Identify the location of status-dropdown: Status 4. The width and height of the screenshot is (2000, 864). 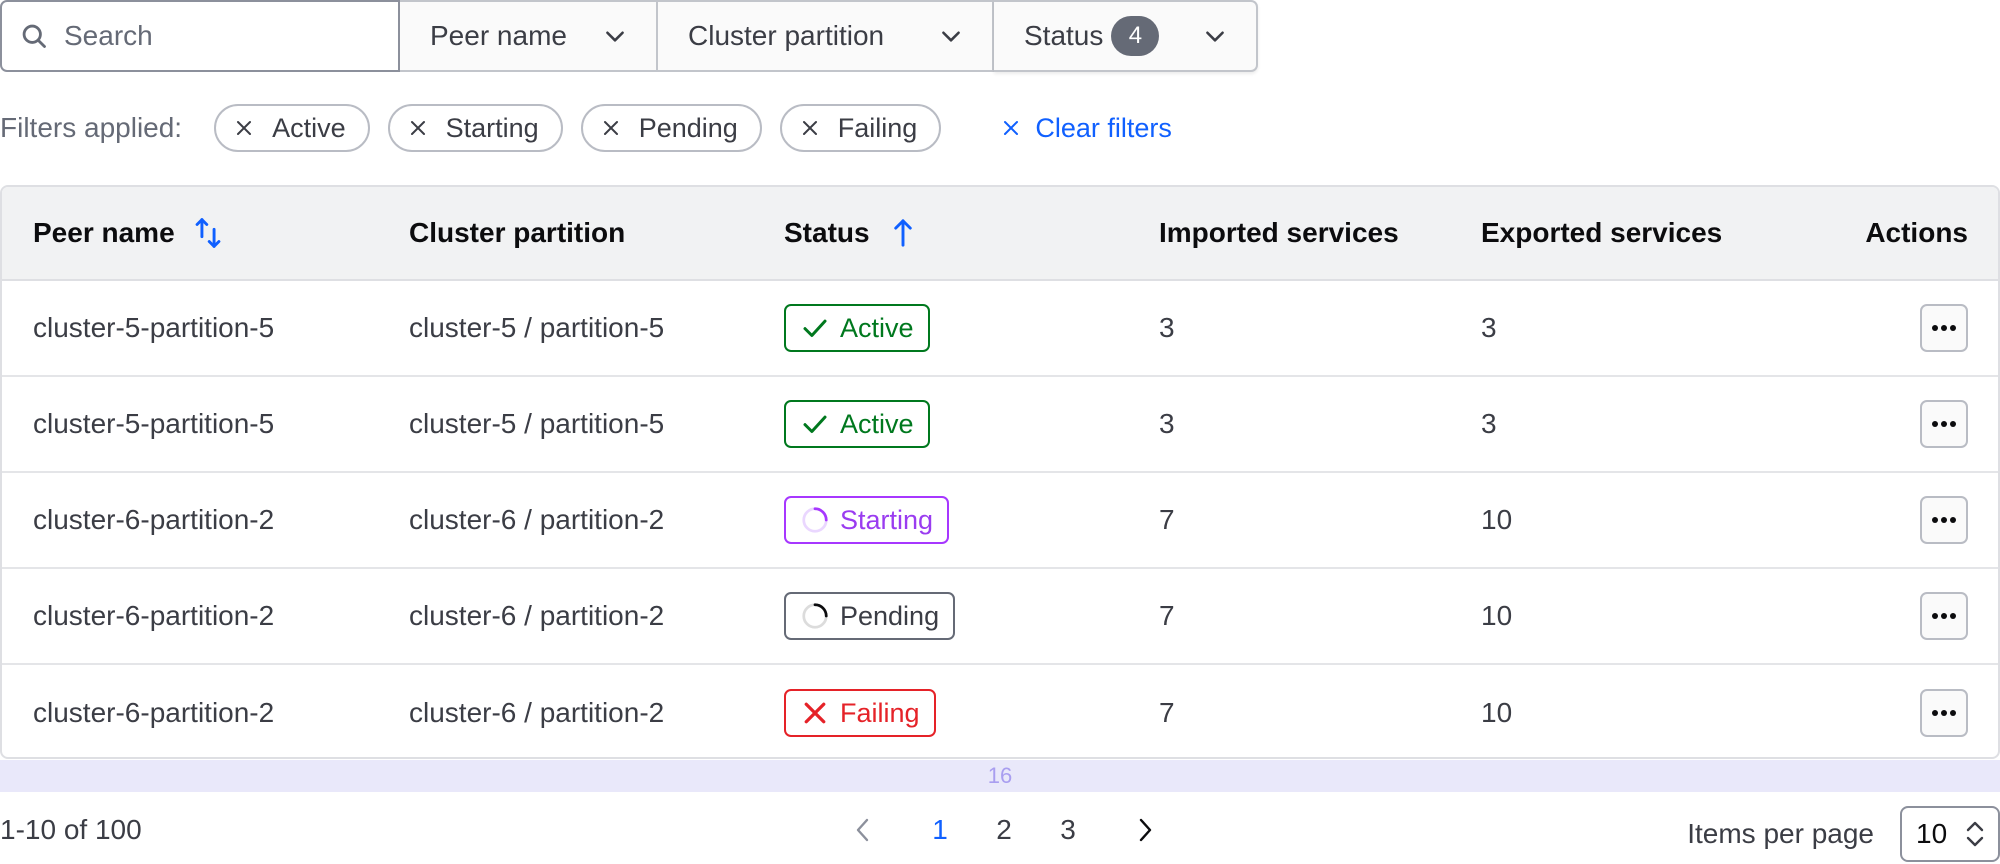
(1126, 36).